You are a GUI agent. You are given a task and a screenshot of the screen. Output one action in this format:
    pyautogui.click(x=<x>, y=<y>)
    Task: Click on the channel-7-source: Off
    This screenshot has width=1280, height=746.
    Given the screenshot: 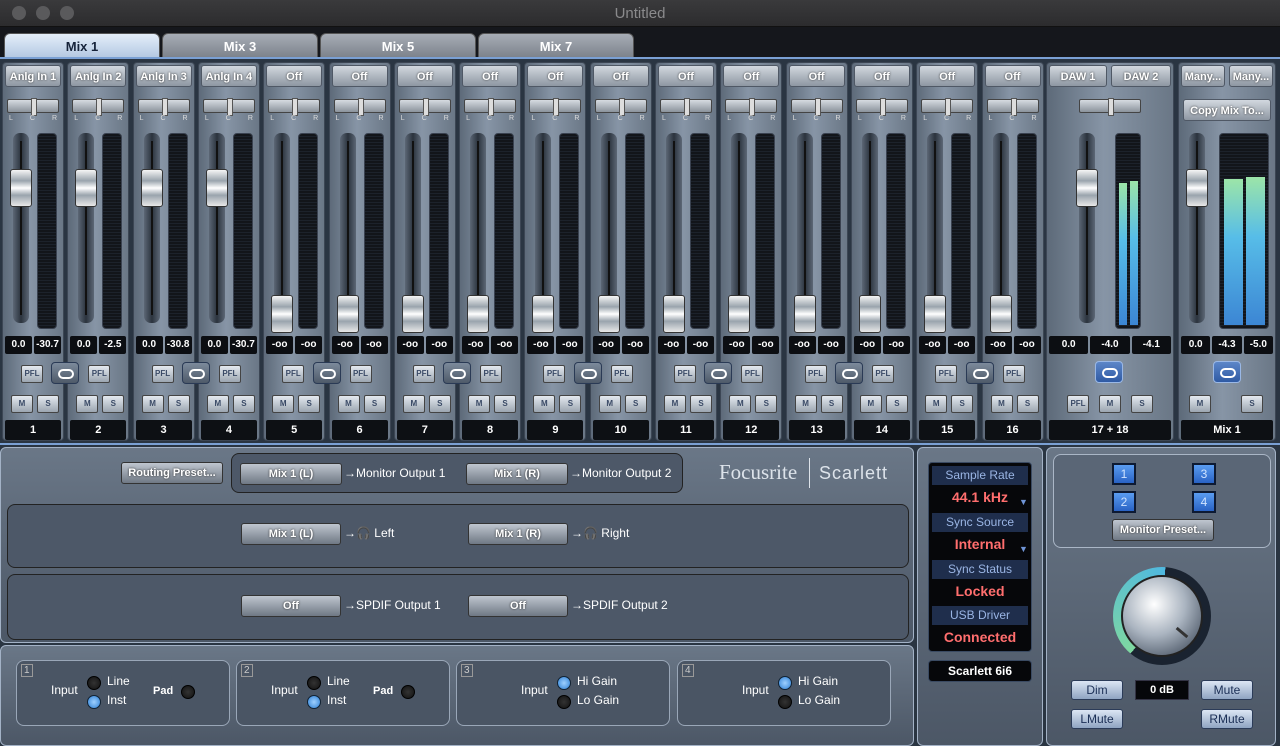 What is the action you would take?
    pyautogui.click(x=424, y=76)
    